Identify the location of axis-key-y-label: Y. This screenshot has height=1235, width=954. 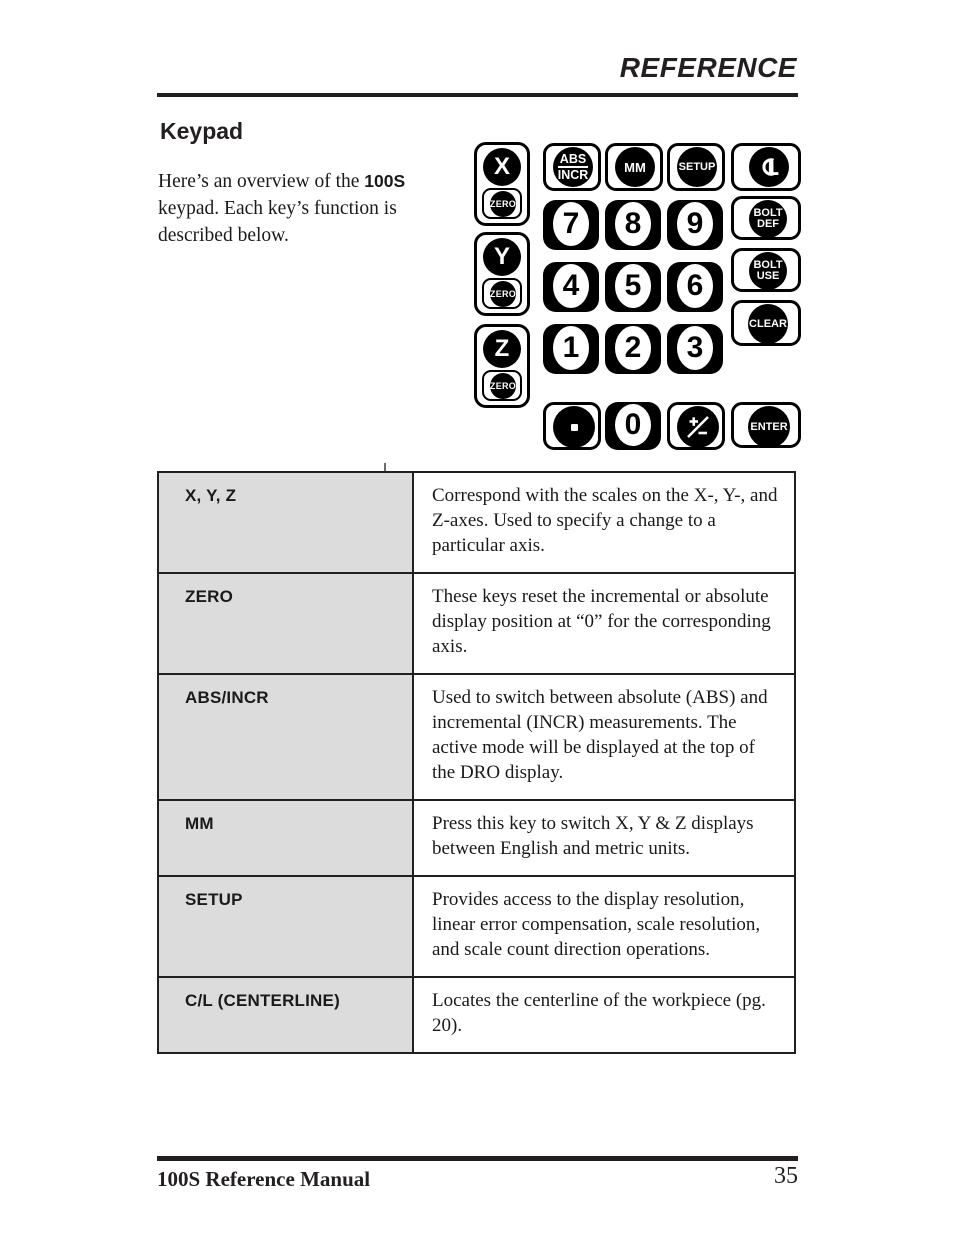
(502, 257).